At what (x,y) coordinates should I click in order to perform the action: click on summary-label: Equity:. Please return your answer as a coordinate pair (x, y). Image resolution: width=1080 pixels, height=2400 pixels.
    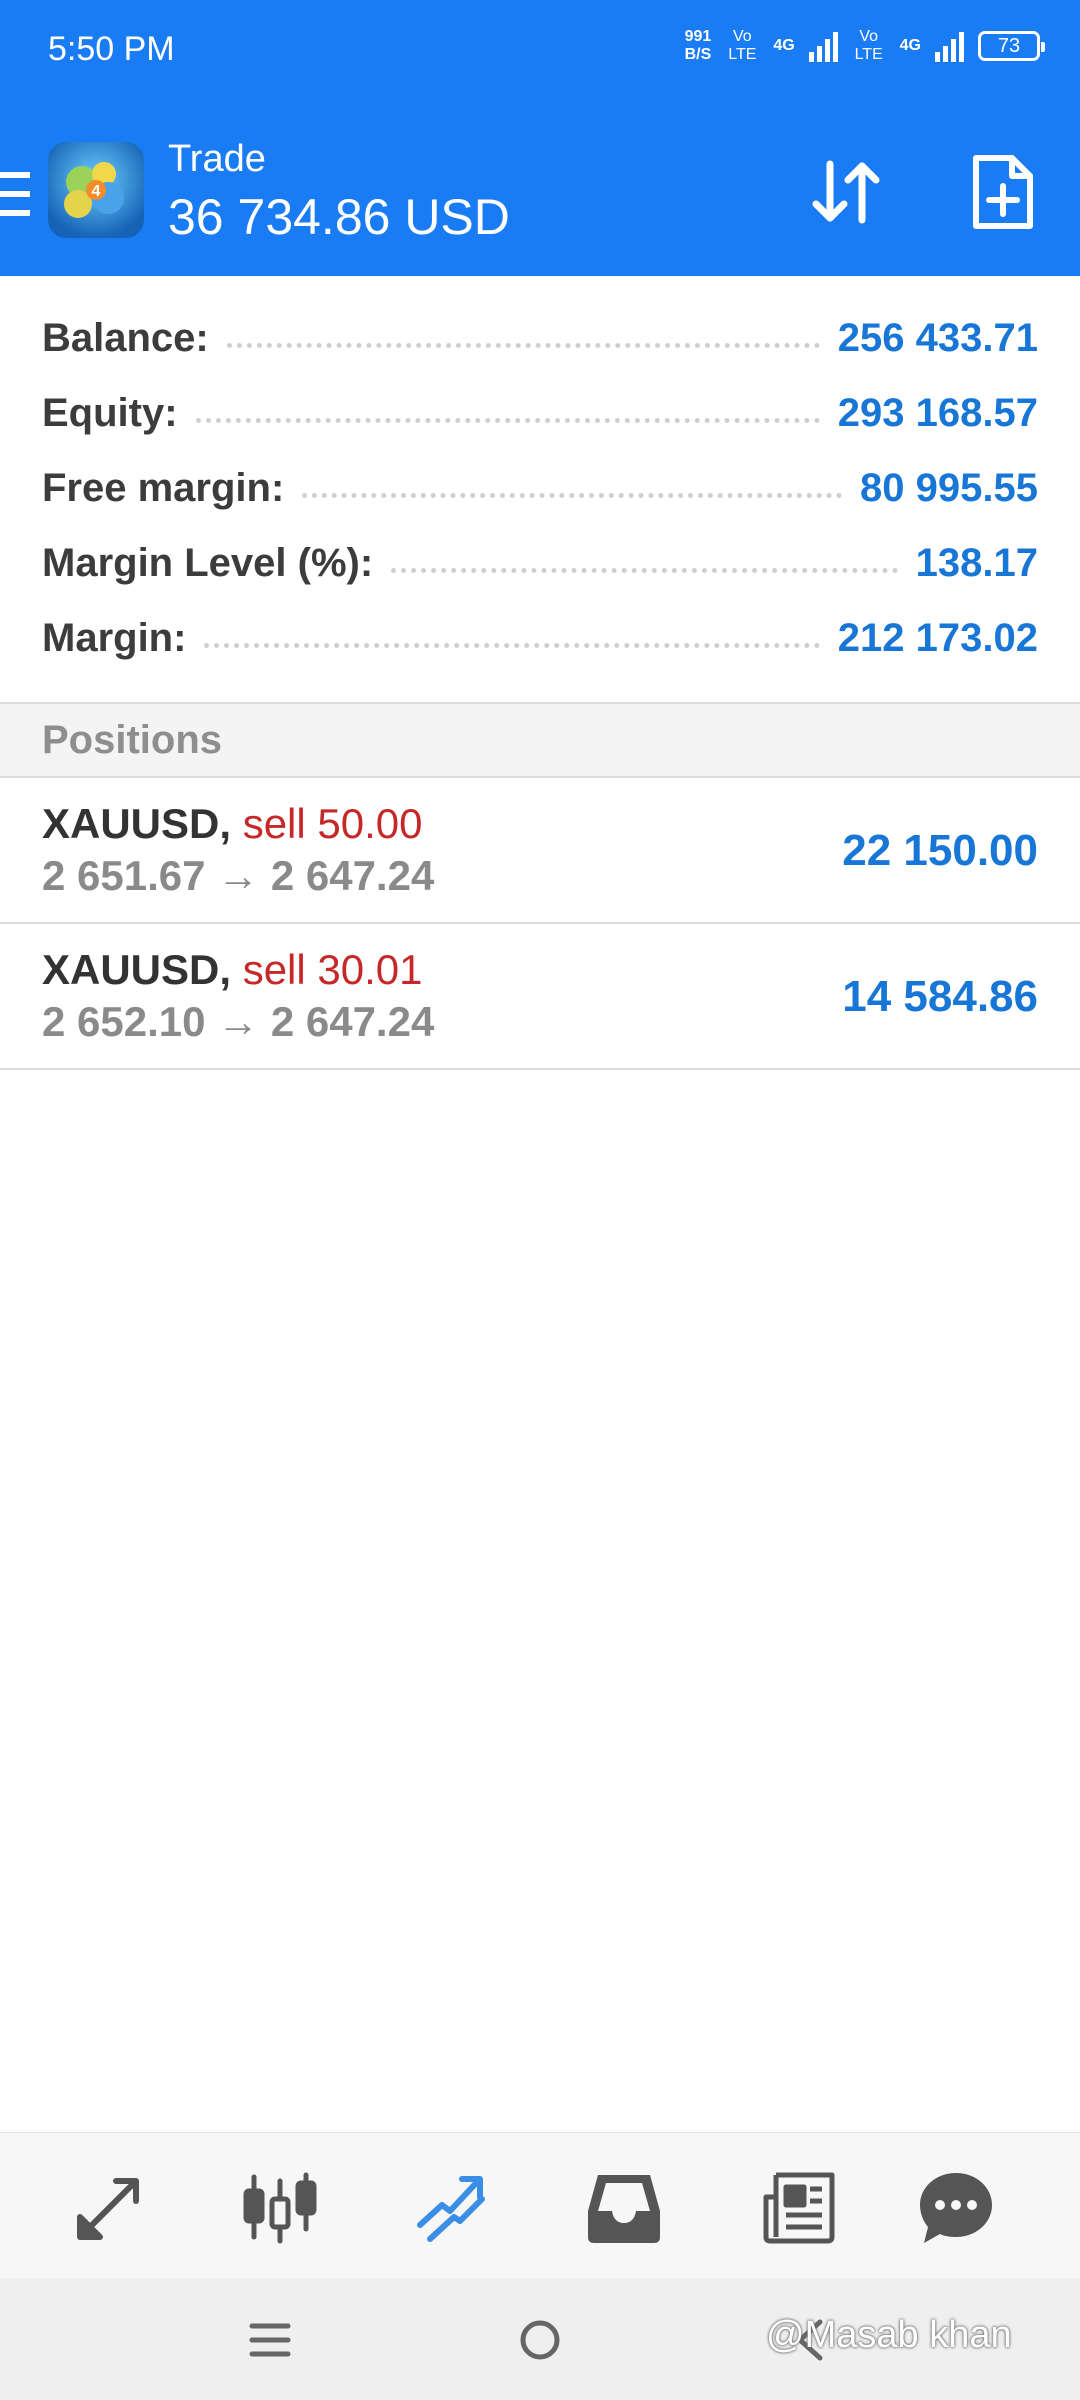
    Looking at the image, I should click on (110, 412).